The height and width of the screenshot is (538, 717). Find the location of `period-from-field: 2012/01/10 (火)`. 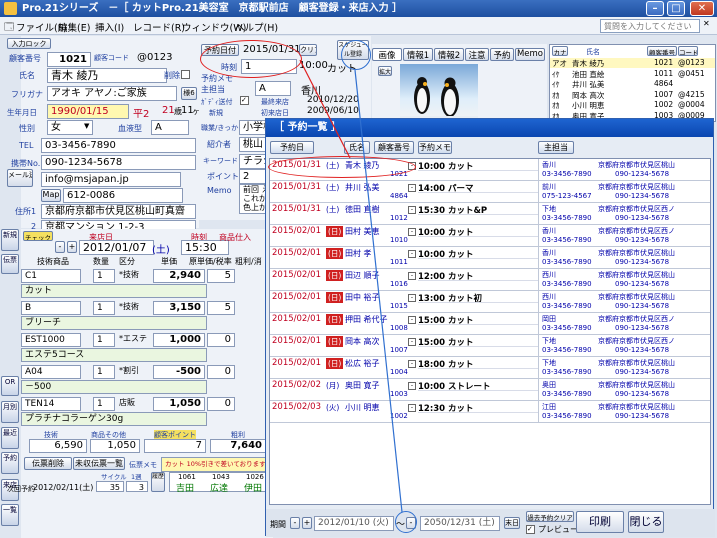

period-from-field: 2012/01/10 (火) is located at coordinates (354, 523).